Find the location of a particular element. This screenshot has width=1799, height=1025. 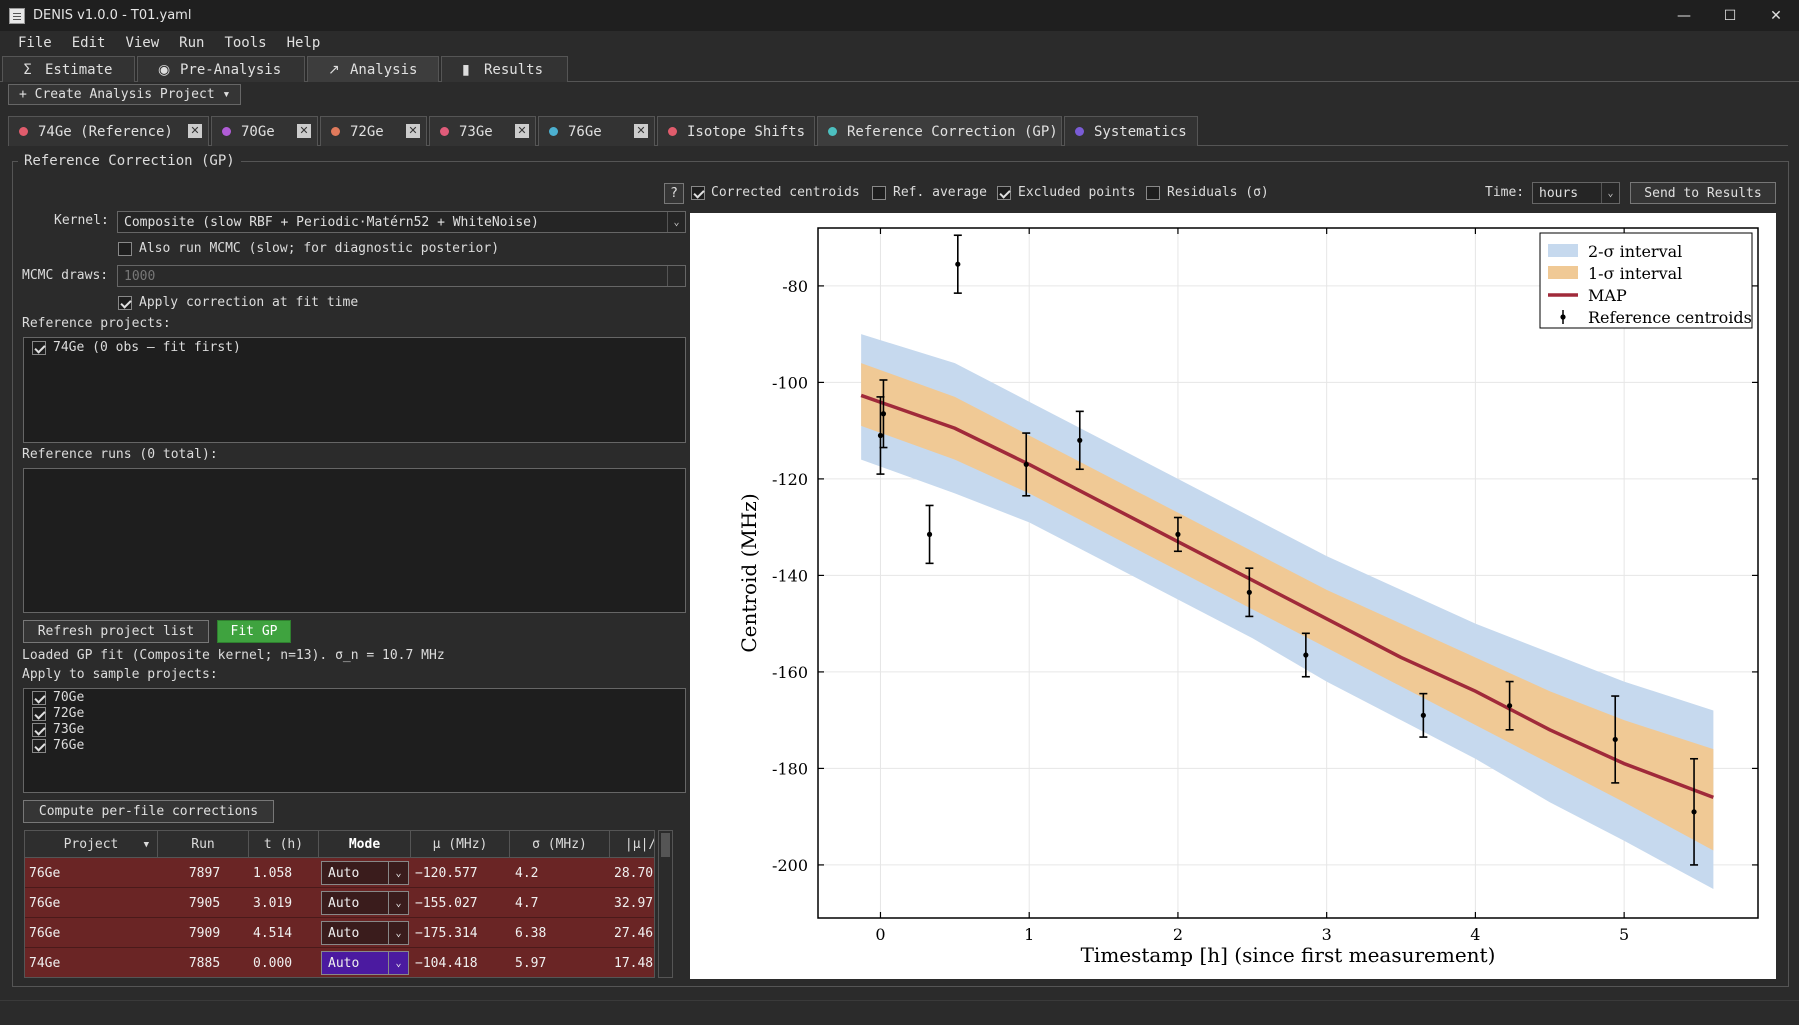

tab-73ge: 73Ge ✕ is located at coordinates (482, 131).